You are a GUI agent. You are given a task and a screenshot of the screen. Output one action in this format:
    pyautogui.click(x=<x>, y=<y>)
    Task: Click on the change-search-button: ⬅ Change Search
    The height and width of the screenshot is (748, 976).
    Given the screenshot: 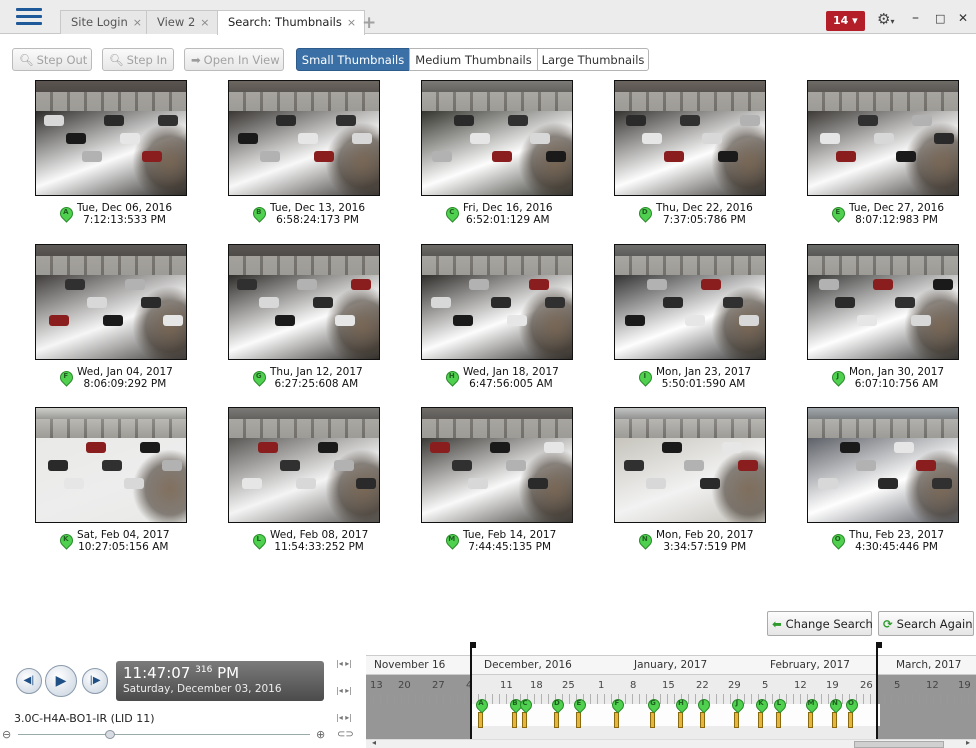 What is the action you would take?
    pyautogui.click(x=820, y=623)
    